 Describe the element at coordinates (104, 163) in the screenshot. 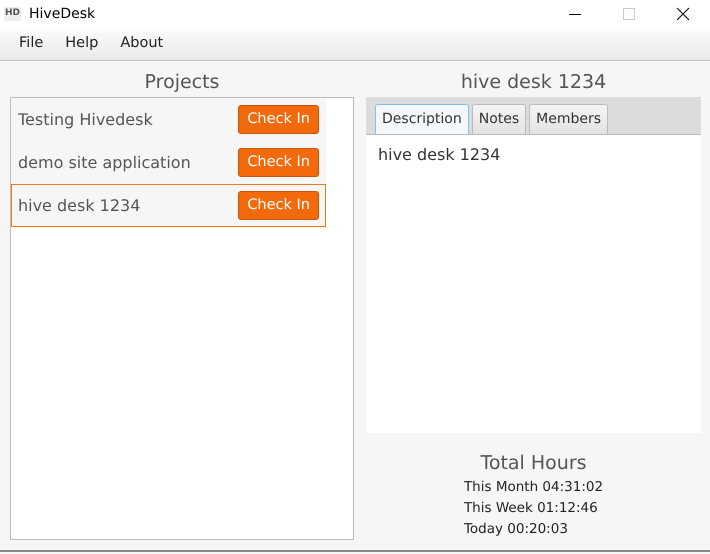

I see `project-name: demo site application` at that location.